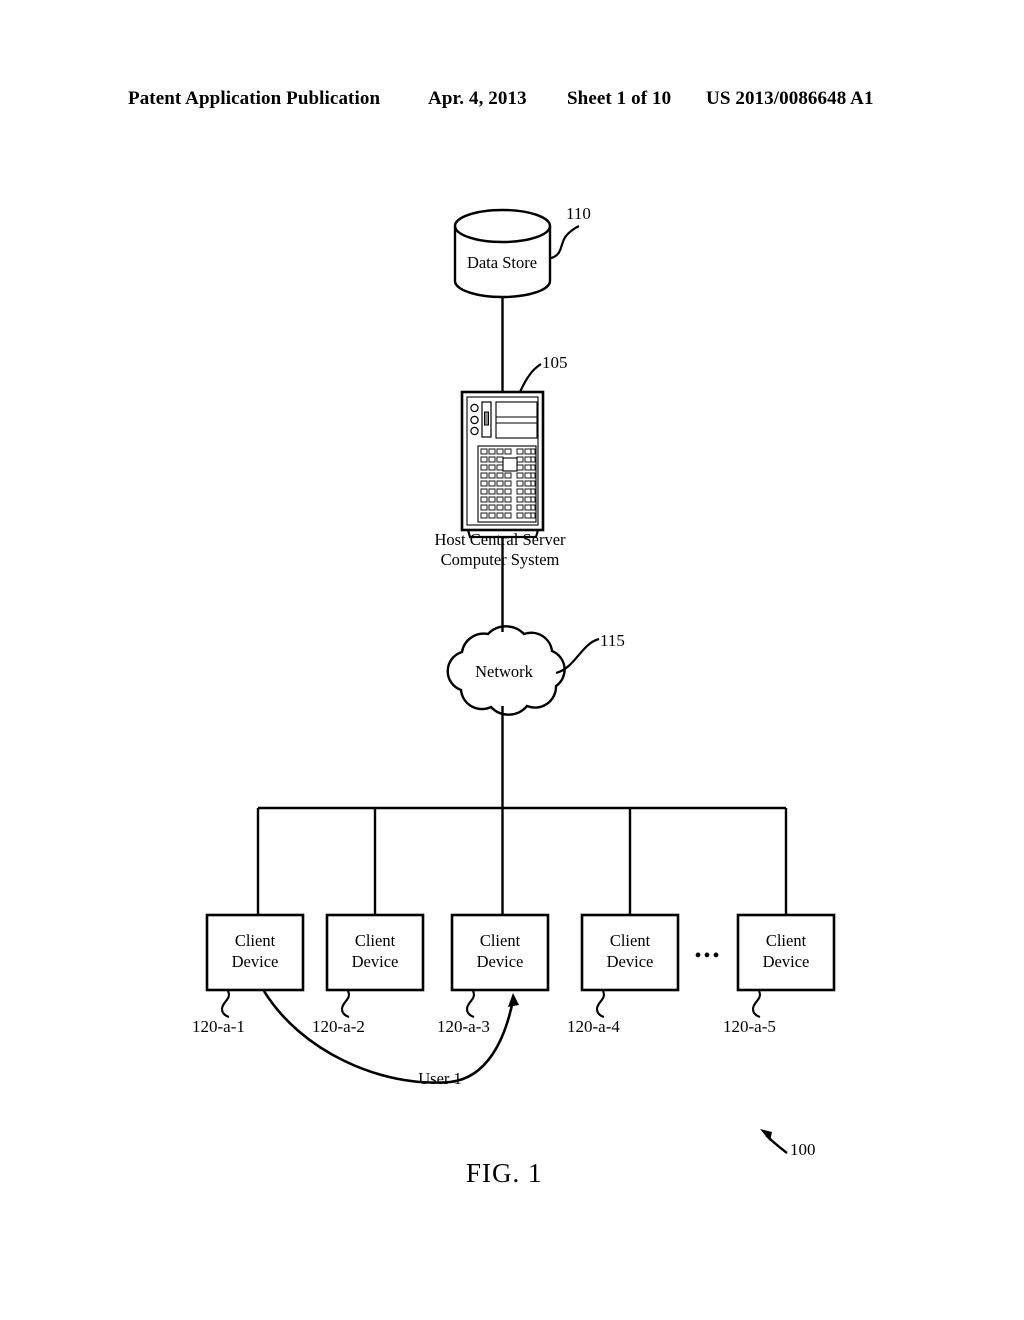  What do you see at coordinates (500, 559) in the screenshot?
I see `server-label-line2: Computer System` at bounding box center [500, 559].